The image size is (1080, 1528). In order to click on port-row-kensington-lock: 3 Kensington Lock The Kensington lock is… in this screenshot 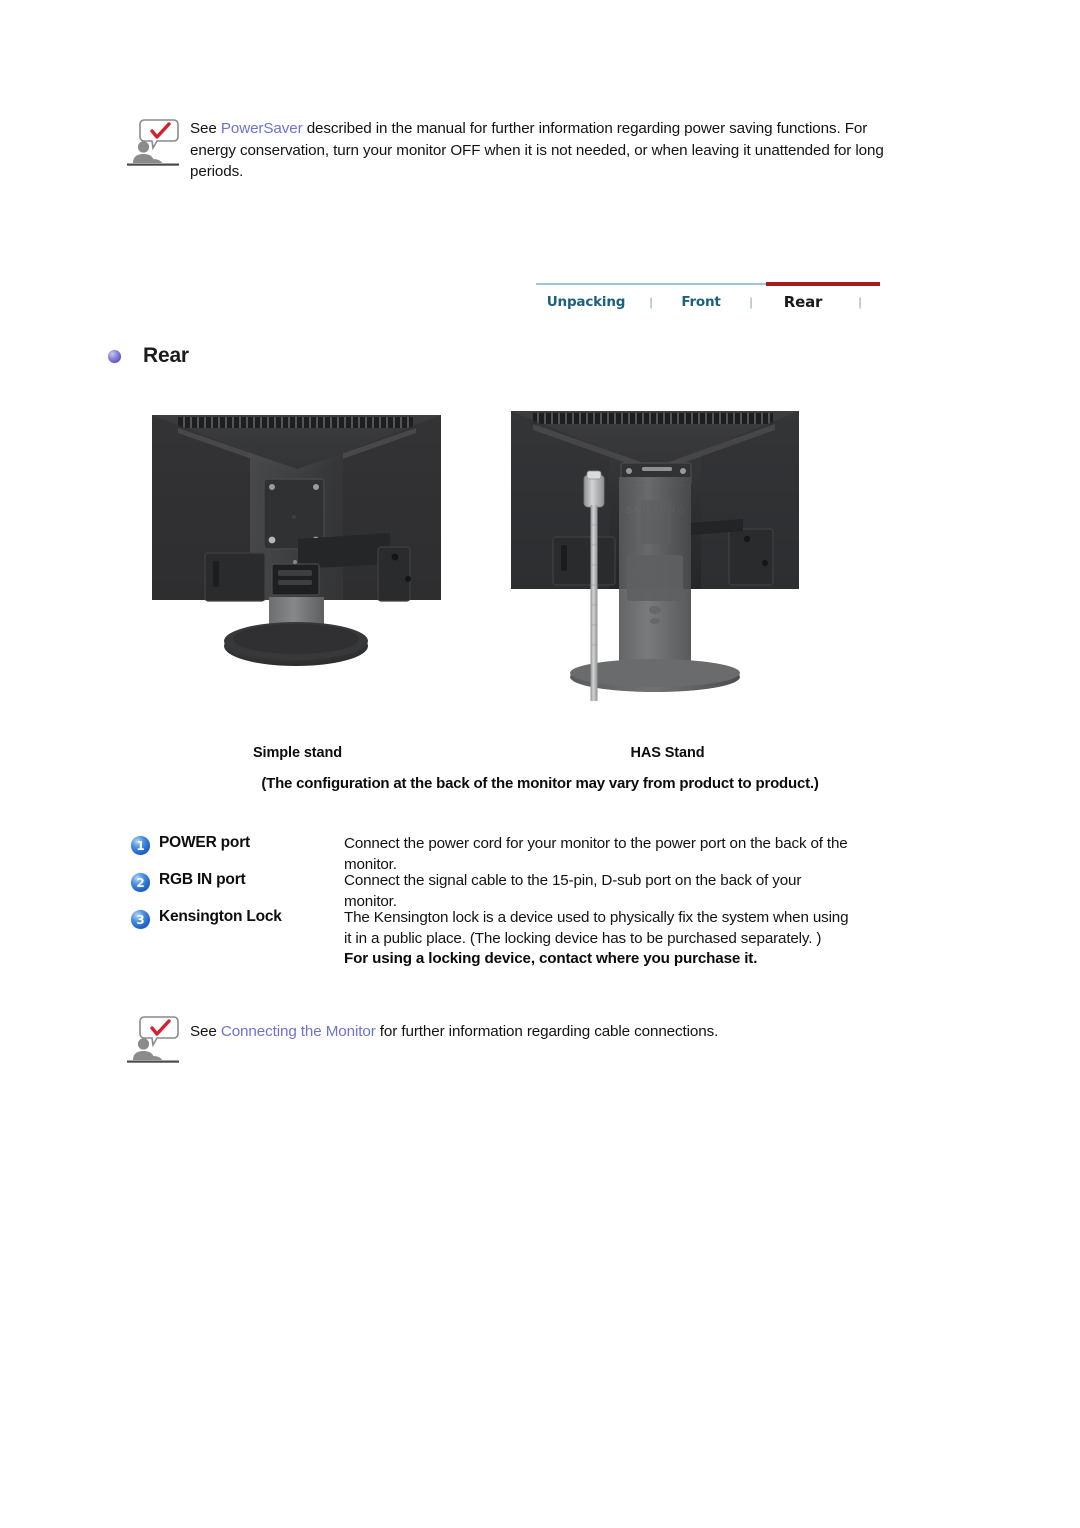, I will do `click(501, 939)`.